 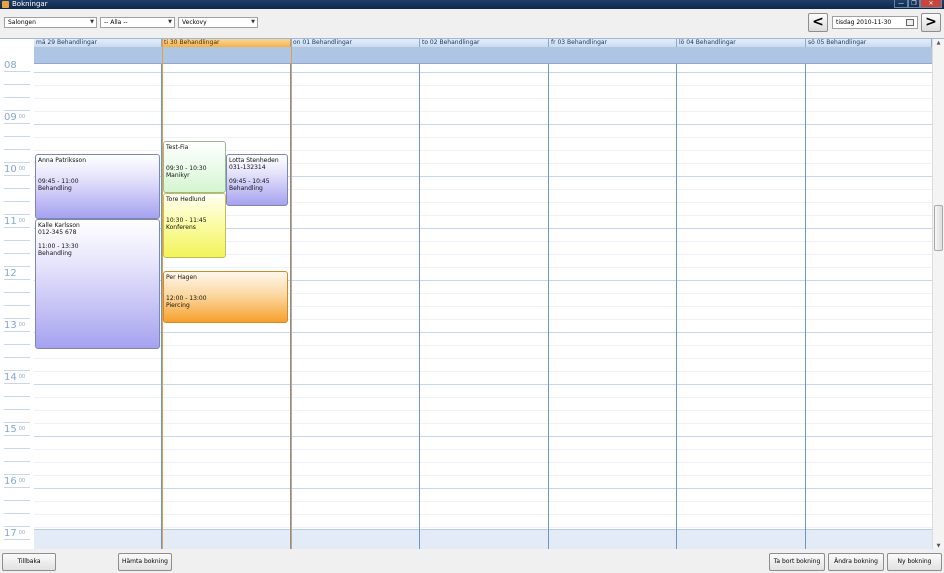 What do you see at coordinates (247, 167) in the screenshot?
I see `appointment-phone: 031-132314` at bounding box center [247, 167].